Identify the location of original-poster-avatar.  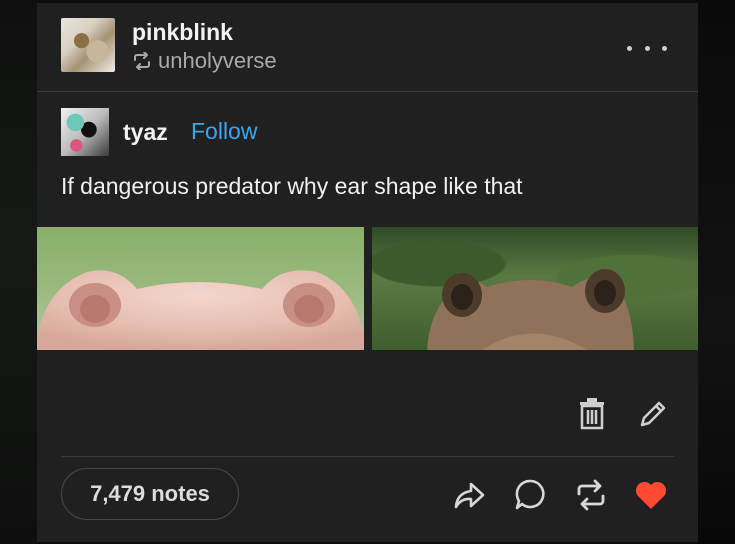
(85, 132).